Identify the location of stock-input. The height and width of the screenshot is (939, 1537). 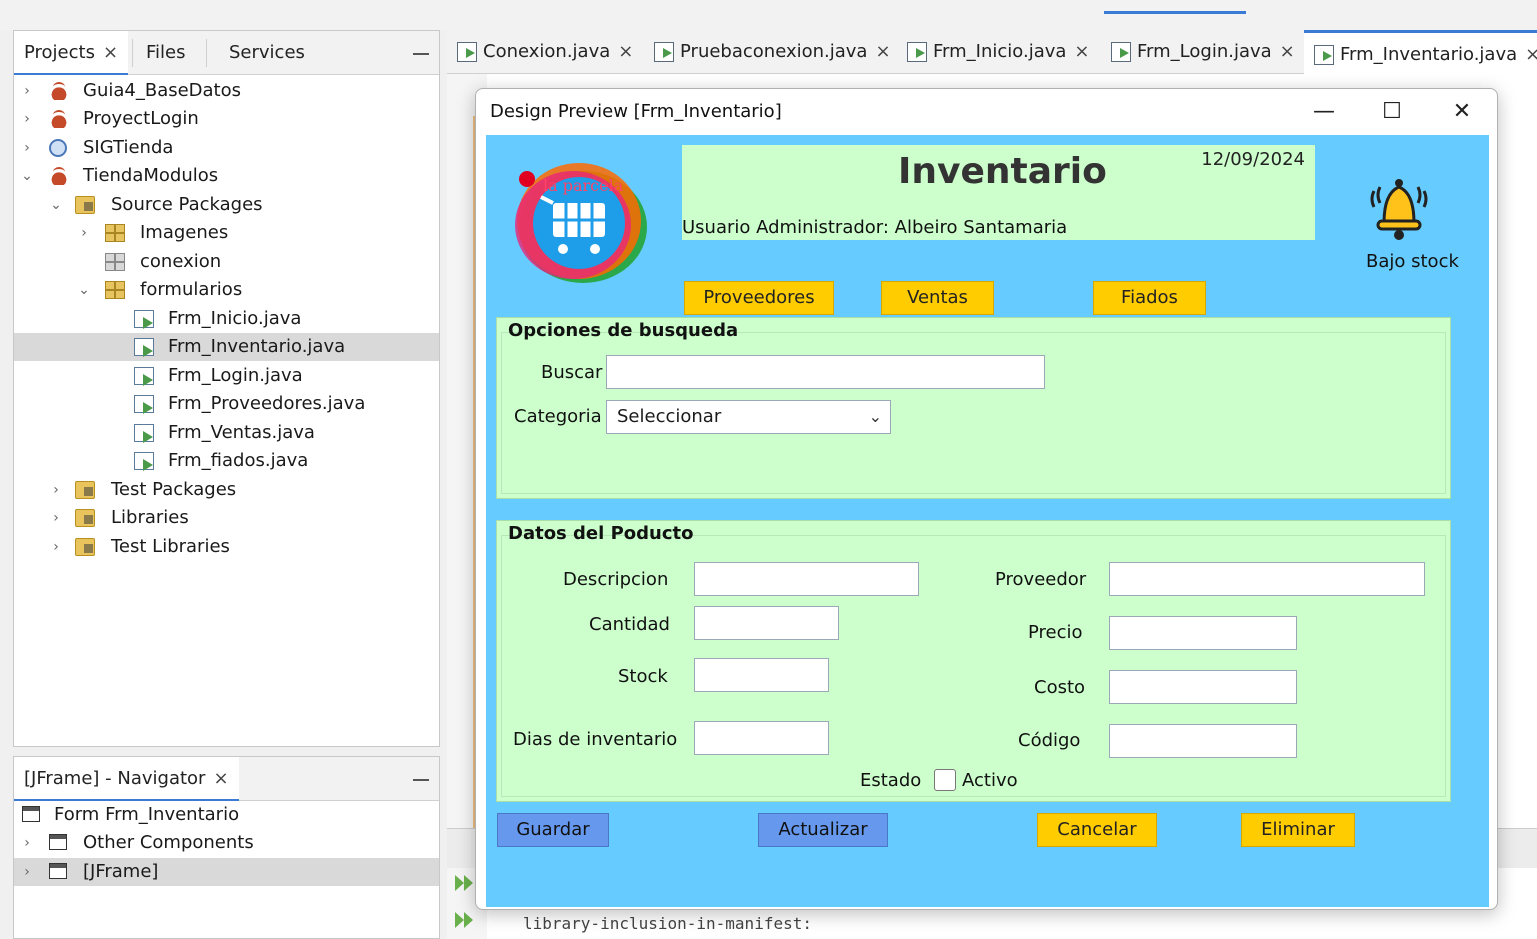
(761, 675).